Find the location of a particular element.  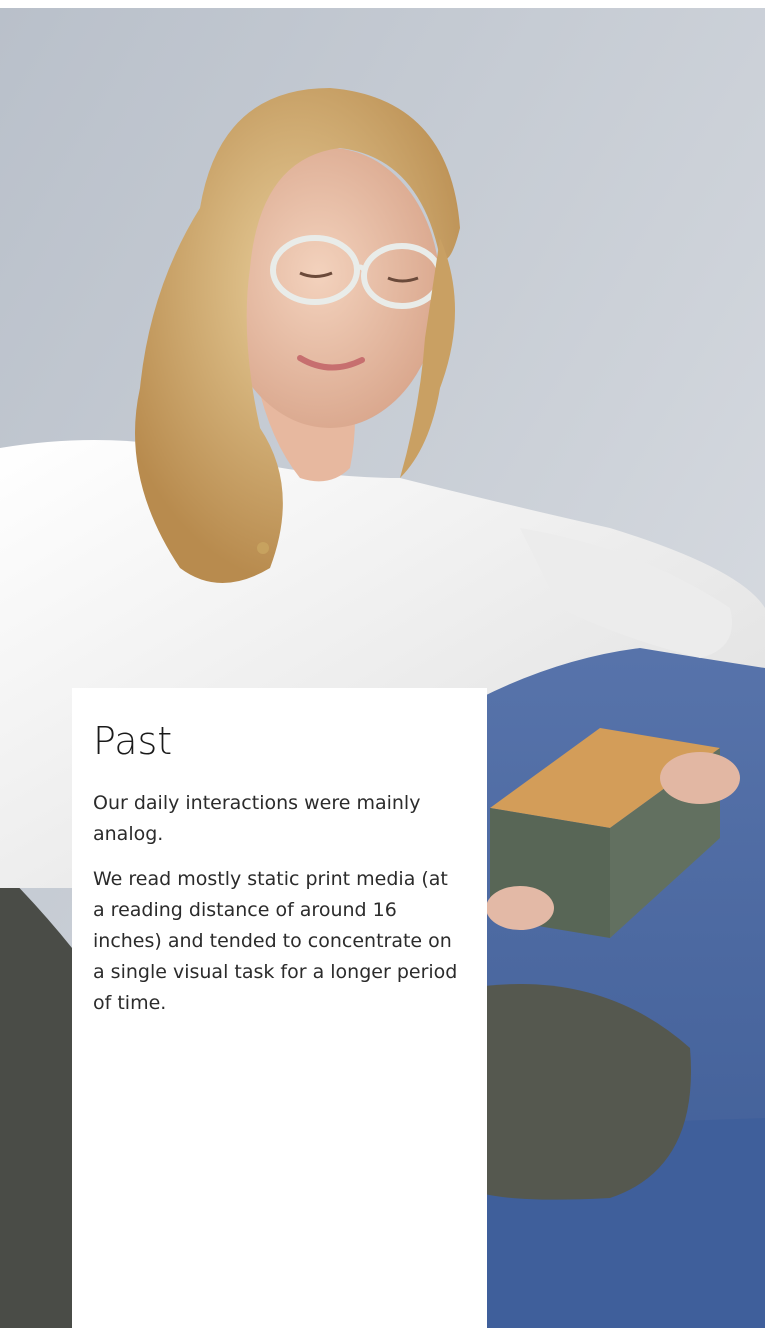

card-title: Past is located at coordinates (133, 741).